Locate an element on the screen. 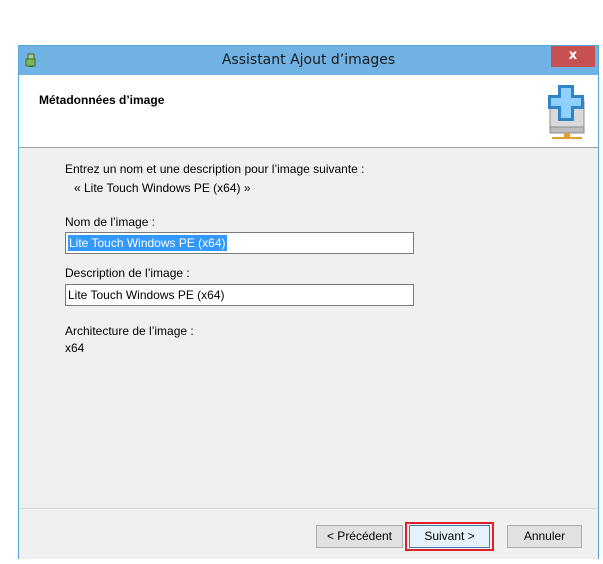 The width and height of the screenshot is (603, 564). image-description-field: Lite Touch Windows PE (x64) is located at coordinates (239, 295).